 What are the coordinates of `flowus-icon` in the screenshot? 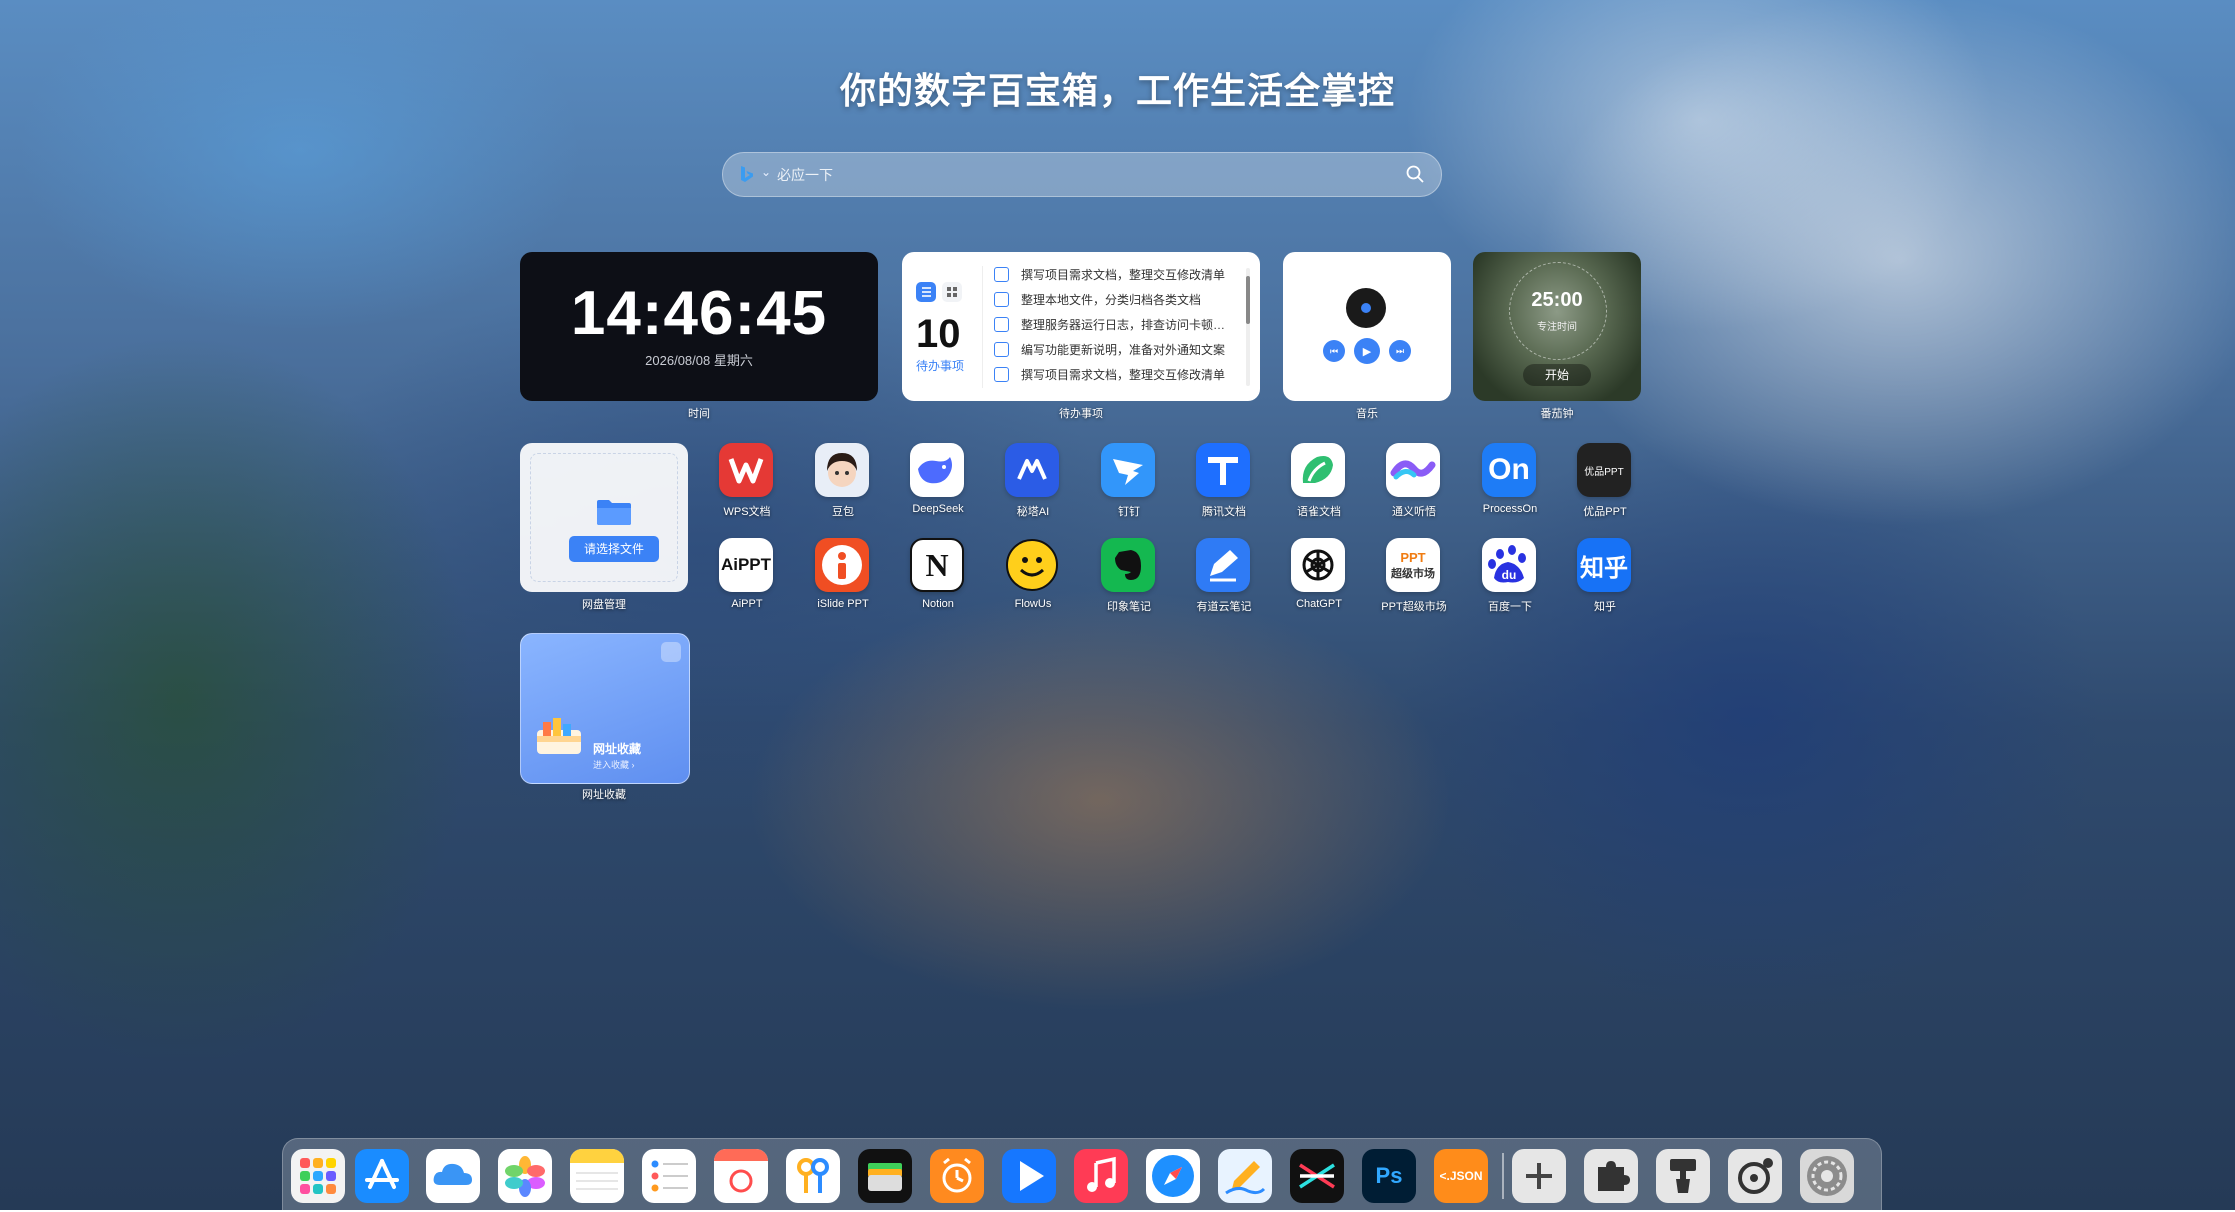 It's located at (1032, 565).